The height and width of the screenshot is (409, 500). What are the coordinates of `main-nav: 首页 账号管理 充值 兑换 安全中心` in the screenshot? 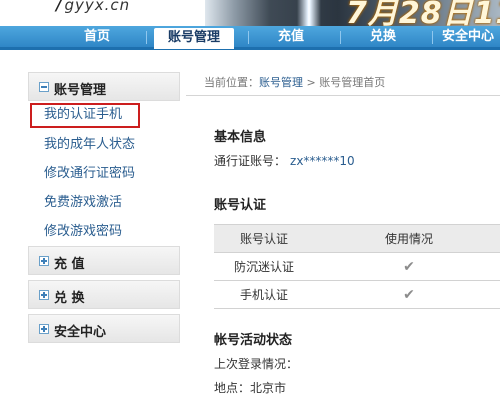 It's located at (250, 38).